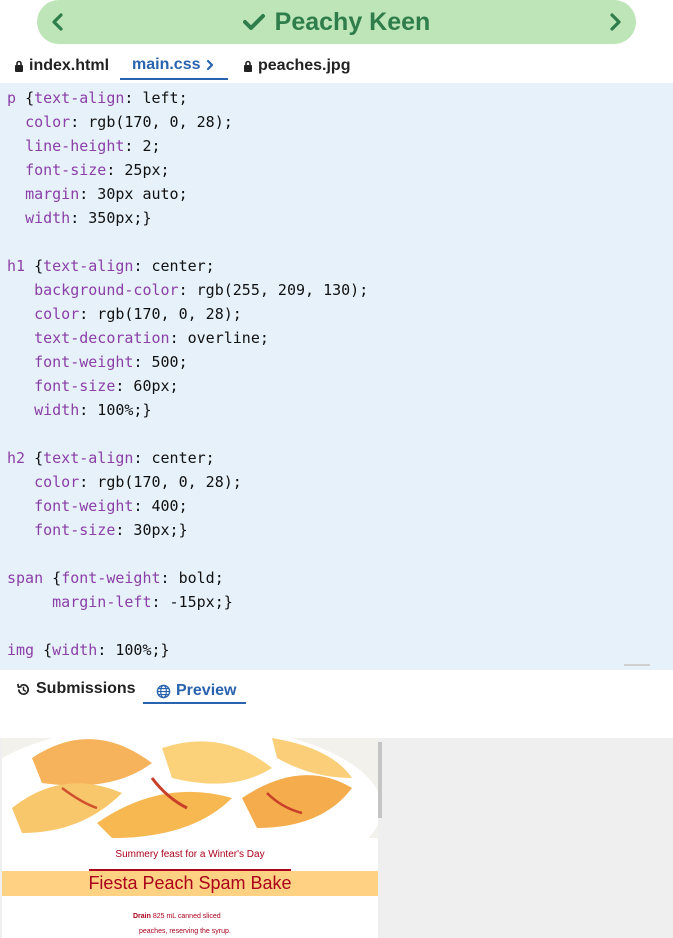 The height and width of the screenshot is (938, 673). What do you see at coordinates (163, 691) in the screenshot?
I see `globe-icon` at bounding box center [163, 691].